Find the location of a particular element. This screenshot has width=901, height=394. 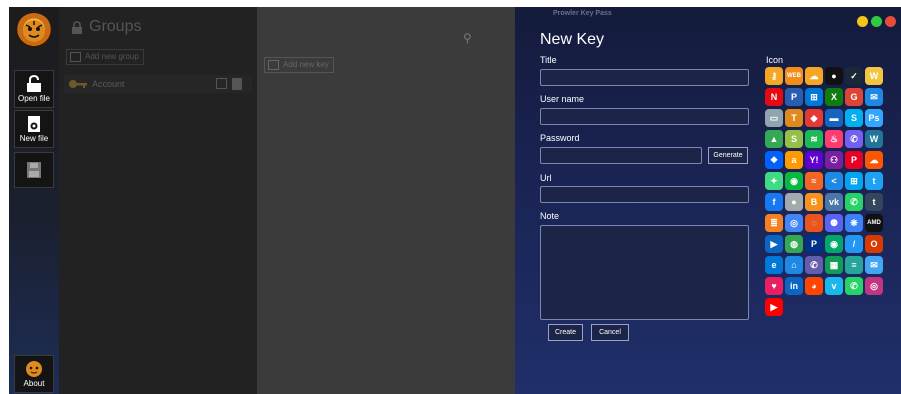

amazon-icon: a is located at coordinates (794, 160).